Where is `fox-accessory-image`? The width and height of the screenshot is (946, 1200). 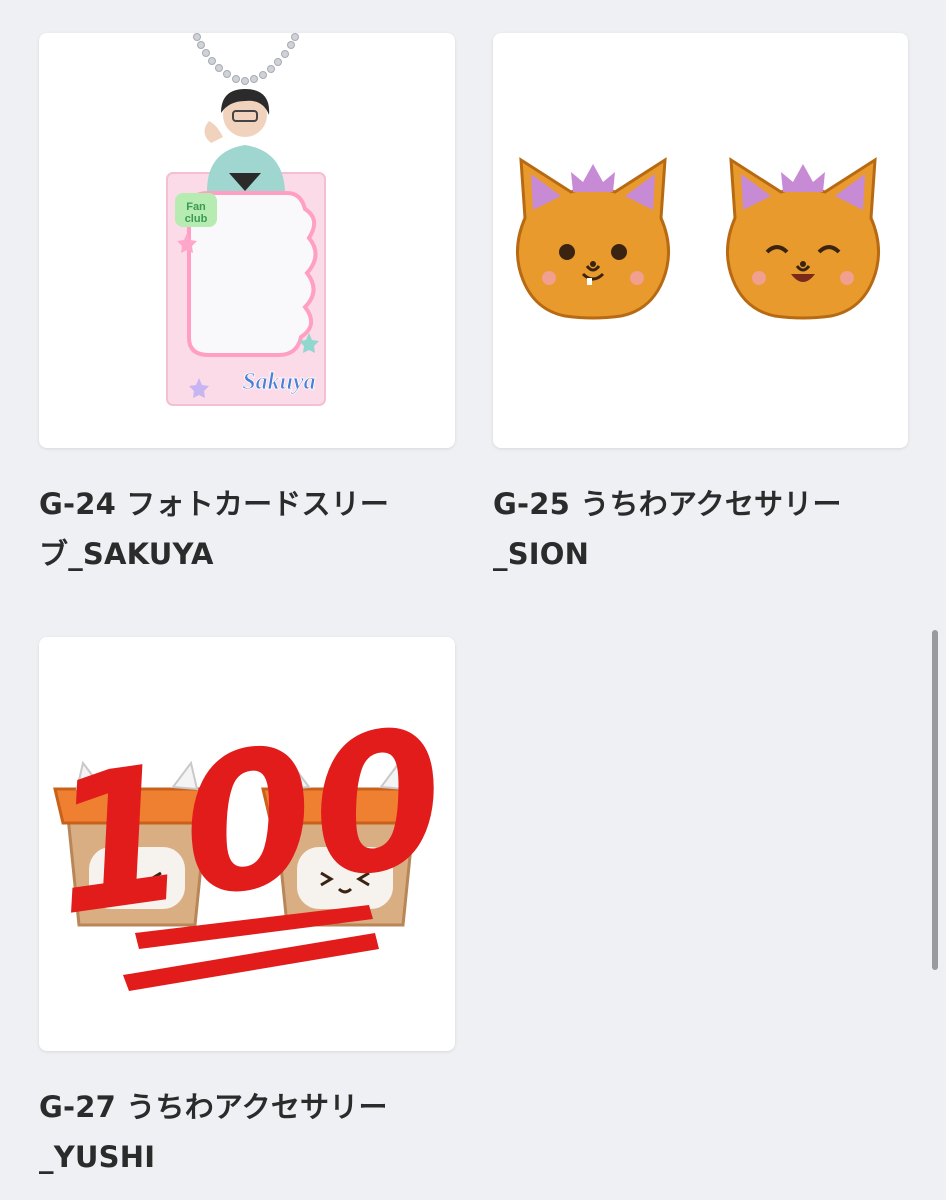 fox-accessory-image is located at coordinates (698, 239).